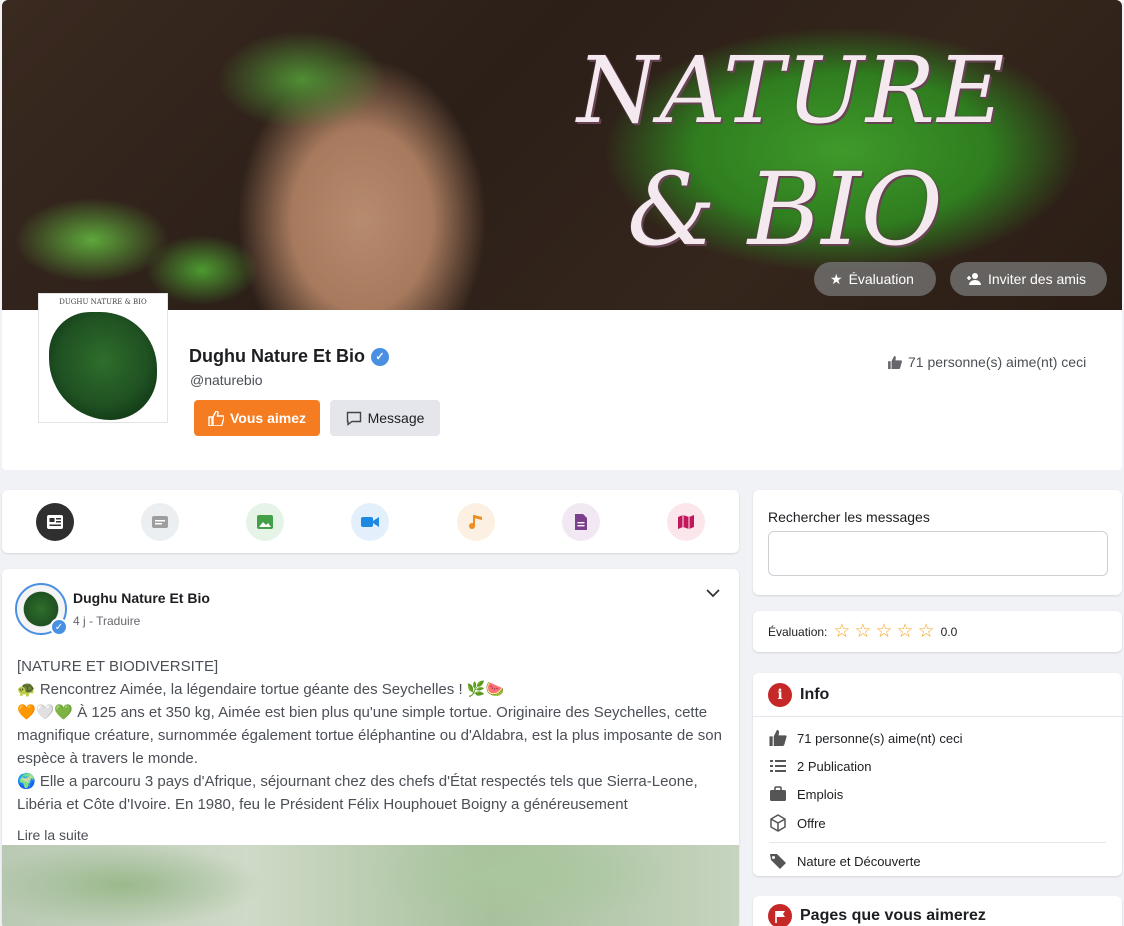 The width and height of the screenshot is (1124, 926). Describe the element at coordinates (268, 418) in the screenshot. I see `like-button-label: Vous aimez` at that location.